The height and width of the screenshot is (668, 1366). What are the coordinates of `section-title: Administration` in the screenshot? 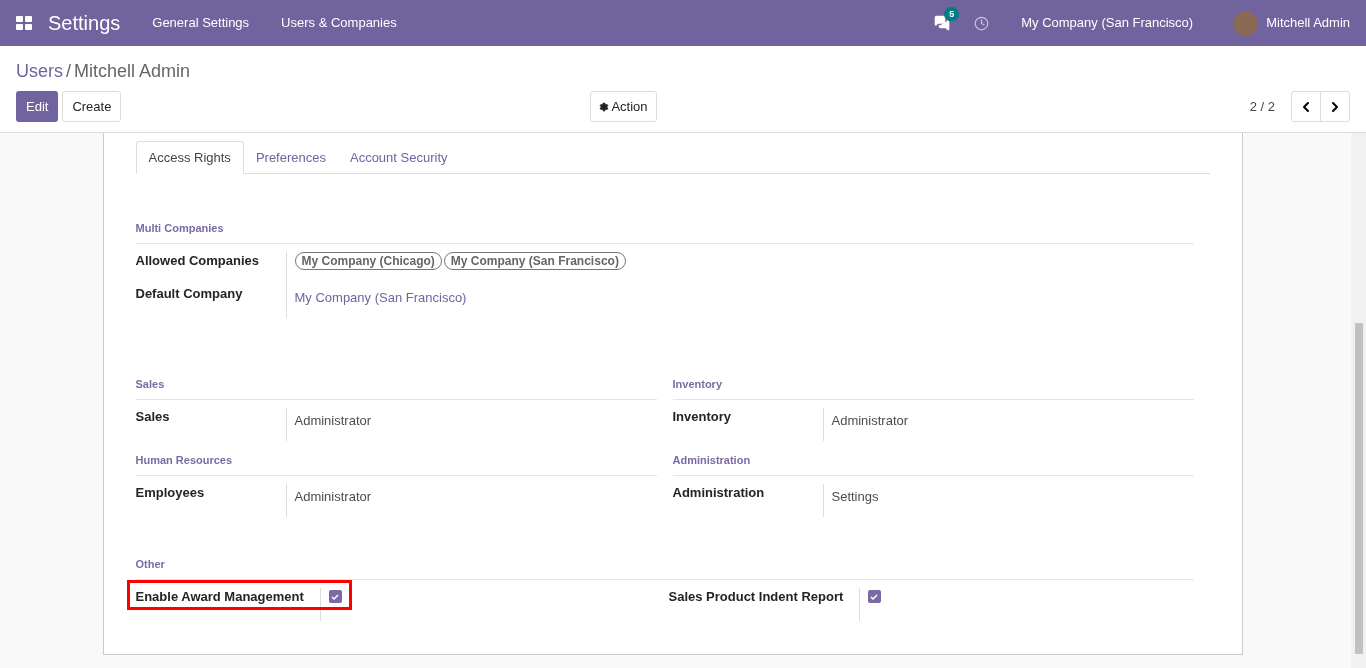 It's located at (711, 460).